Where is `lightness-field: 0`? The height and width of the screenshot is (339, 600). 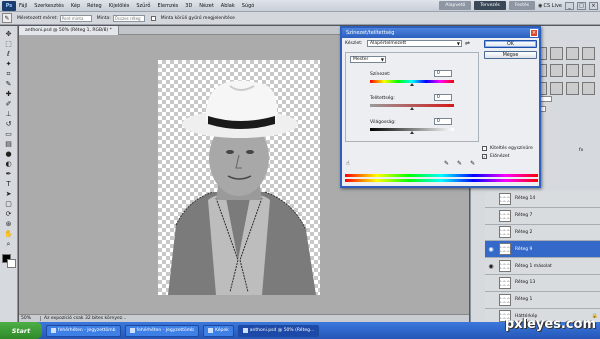 lightness-field: 0 is located at coordinates (443, 121).